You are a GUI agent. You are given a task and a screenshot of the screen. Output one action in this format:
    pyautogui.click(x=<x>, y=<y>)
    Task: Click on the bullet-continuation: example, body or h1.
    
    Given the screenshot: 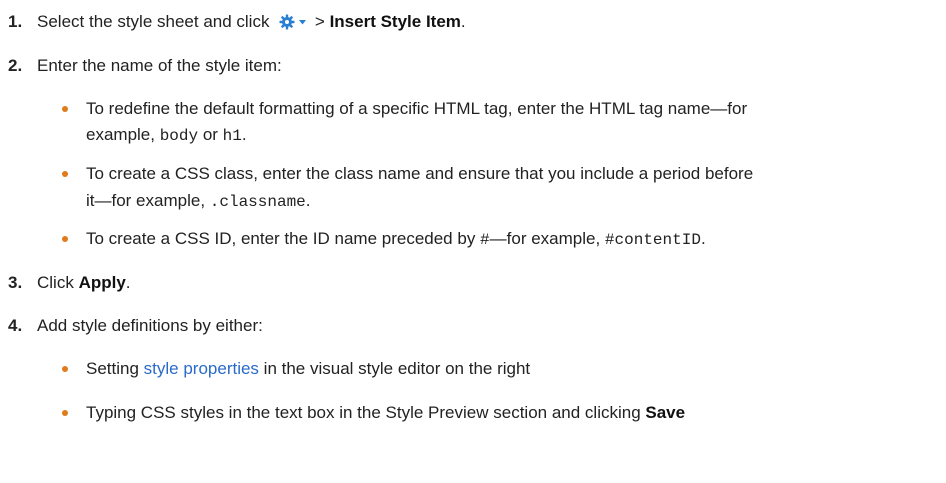 What is the action you would take?
    pyautogui.click(x=166, y=135)
    